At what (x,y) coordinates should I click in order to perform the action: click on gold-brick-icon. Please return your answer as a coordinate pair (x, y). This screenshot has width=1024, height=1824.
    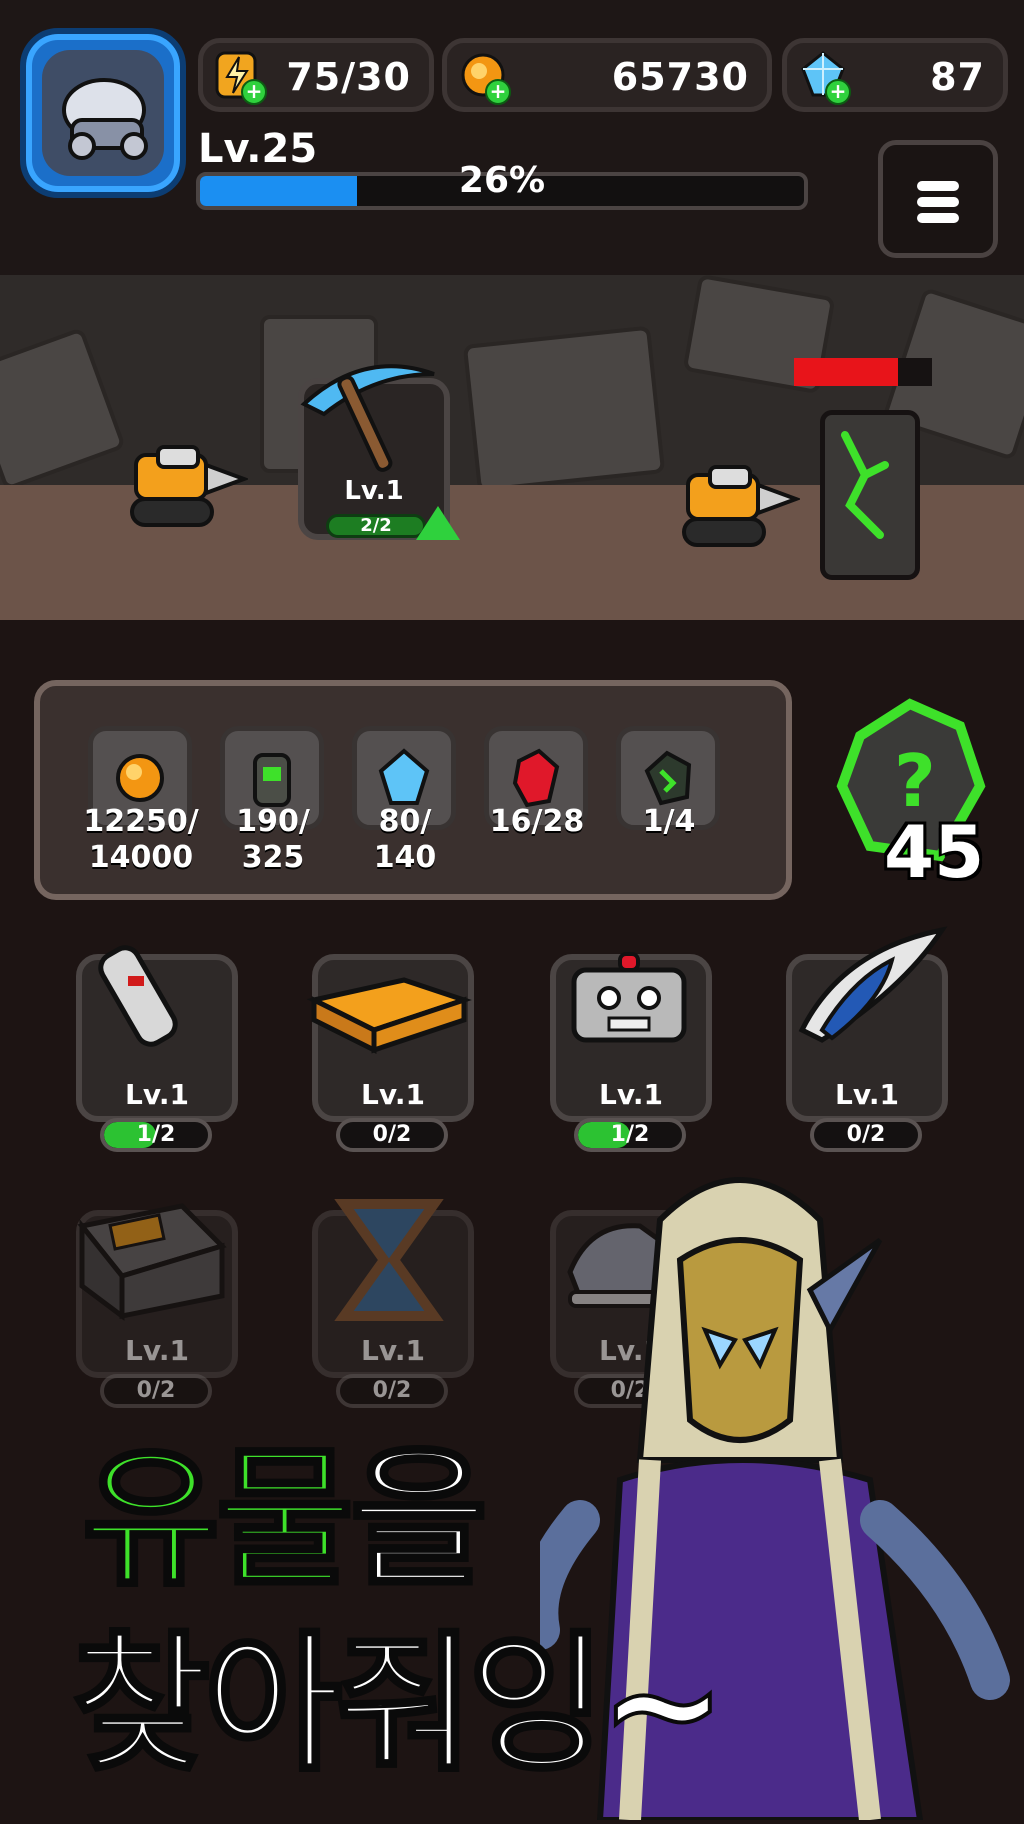
    Looking at the image, I should click on (389, 1016).